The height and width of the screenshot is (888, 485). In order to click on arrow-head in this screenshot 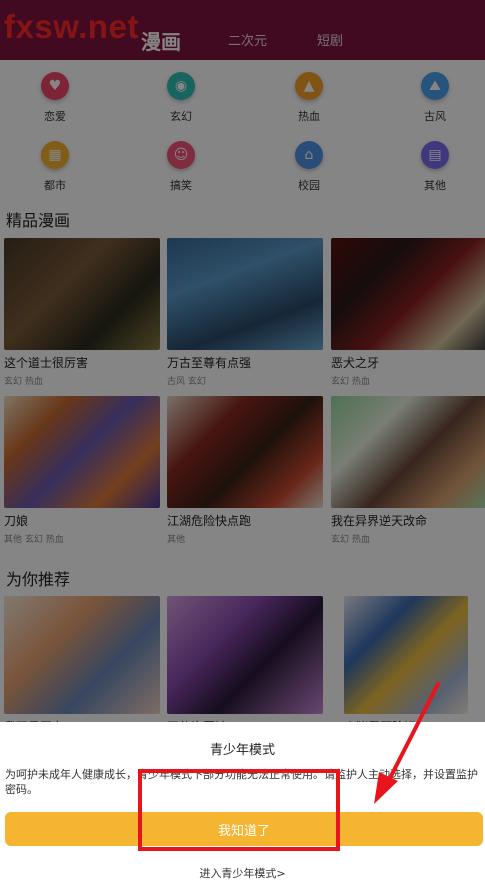, I will do `click(386, 788)`.